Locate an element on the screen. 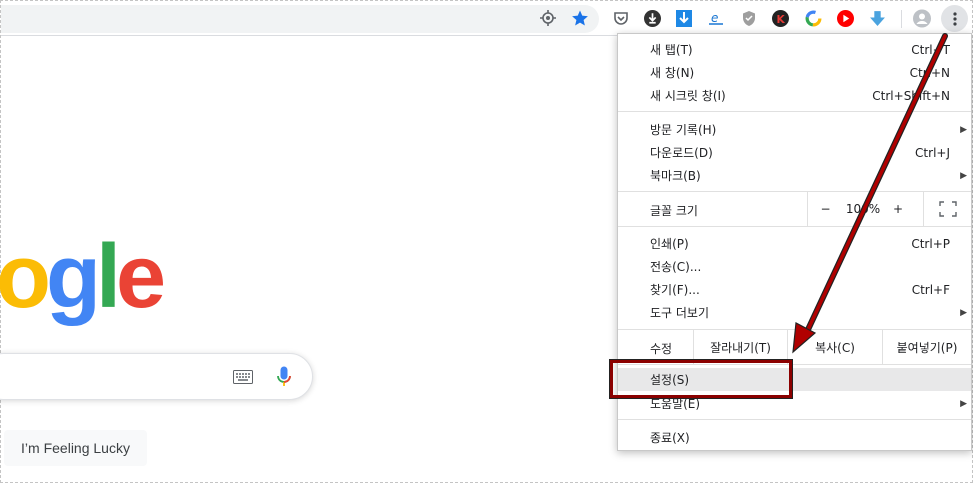 Image resolution: width=973 pixels, height=483 pixels. menu-item-exit: 종료(X) is located at coordinates (794, 437).